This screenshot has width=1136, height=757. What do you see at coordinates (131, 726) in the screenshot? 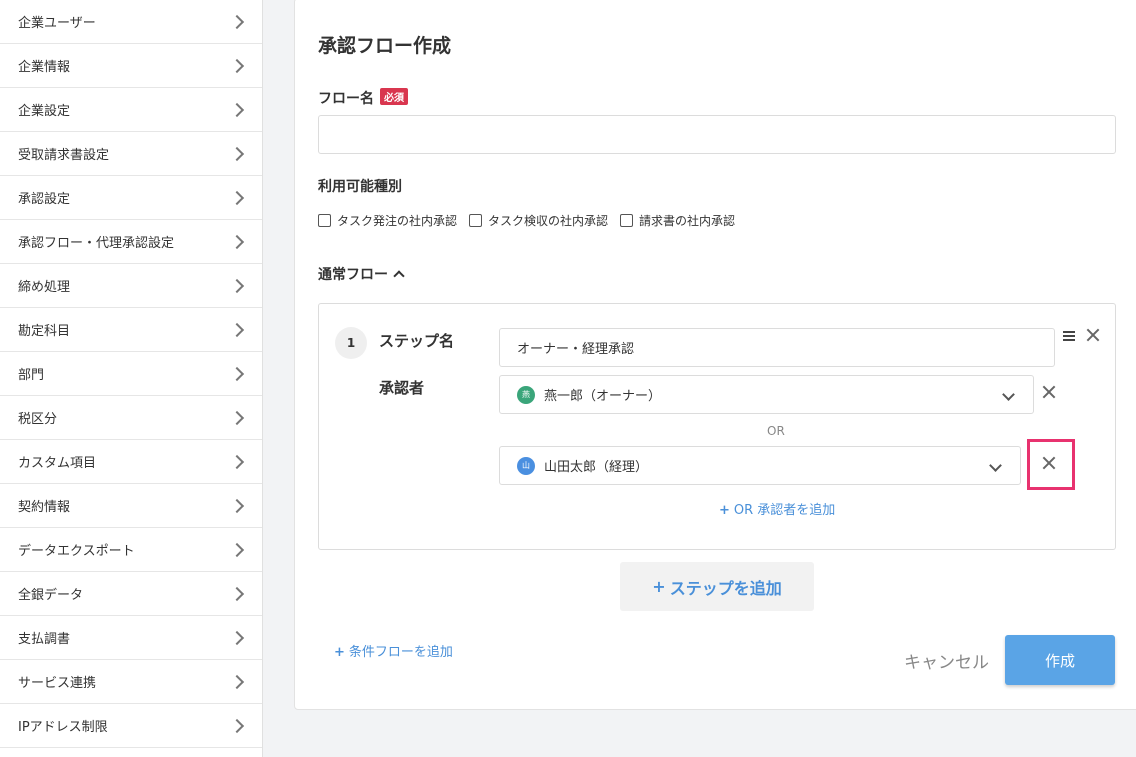
I see `sidebar-item-ip-restriction: IPアドレス制限` at bounding box center [131, 726].